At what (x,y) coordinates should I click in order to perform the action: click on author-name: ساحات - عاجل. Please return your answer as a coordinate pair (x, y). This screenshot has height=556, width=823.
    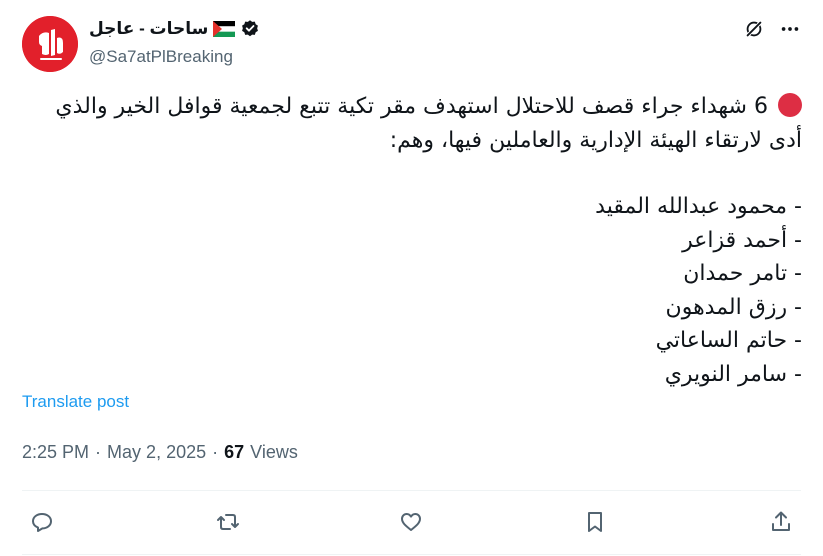
    Looking at the image, I should click on (148, 29).